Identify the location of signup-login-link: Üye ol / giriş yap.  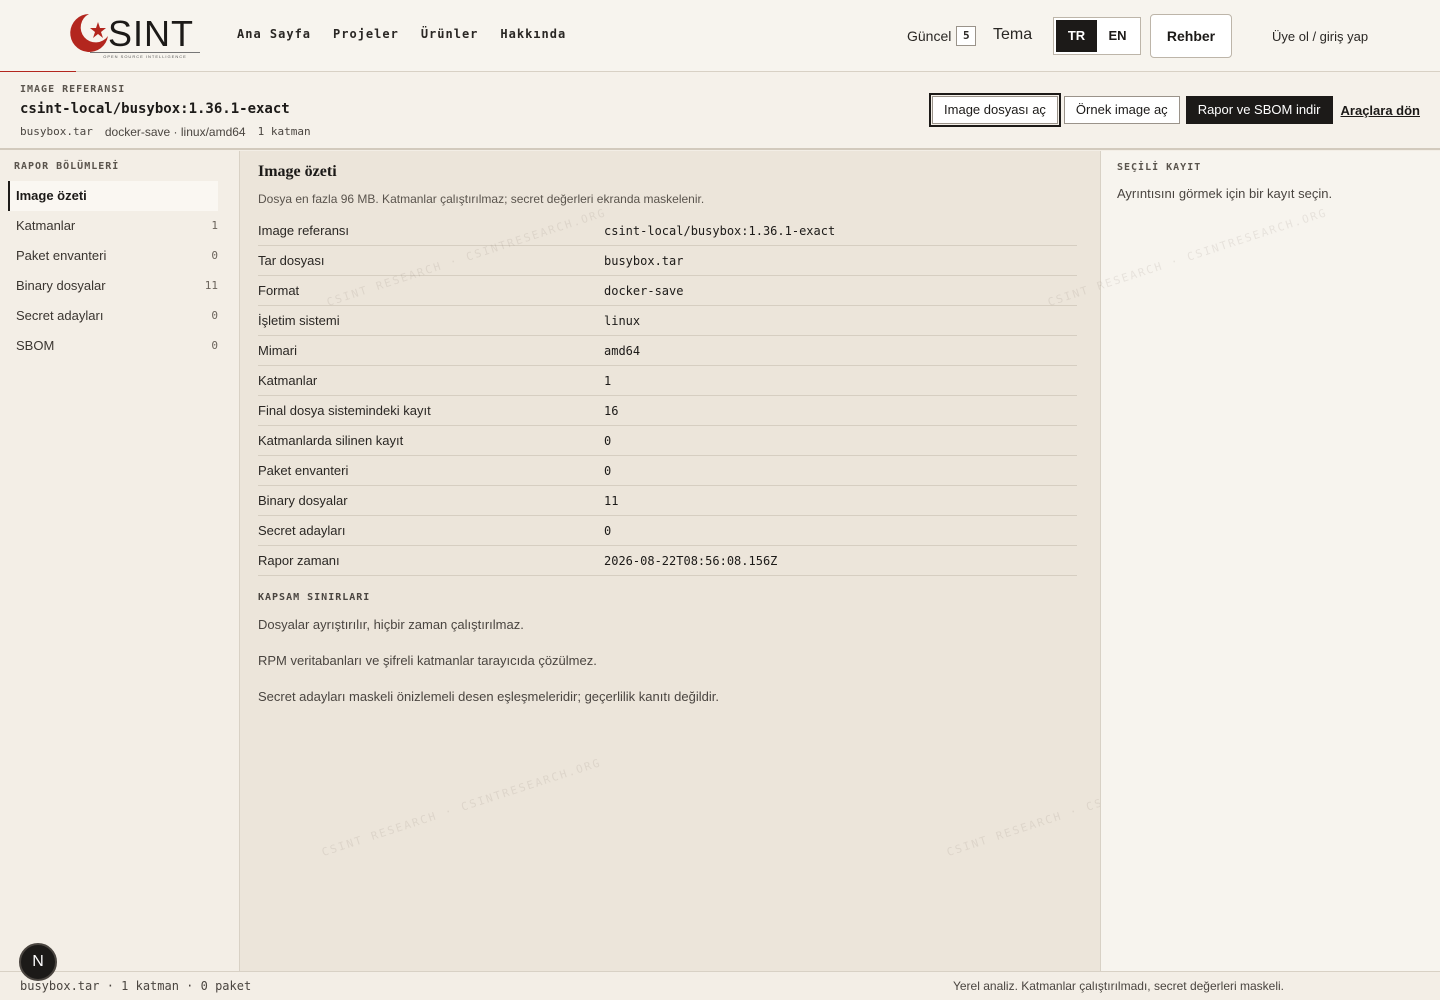
(1320, 36).